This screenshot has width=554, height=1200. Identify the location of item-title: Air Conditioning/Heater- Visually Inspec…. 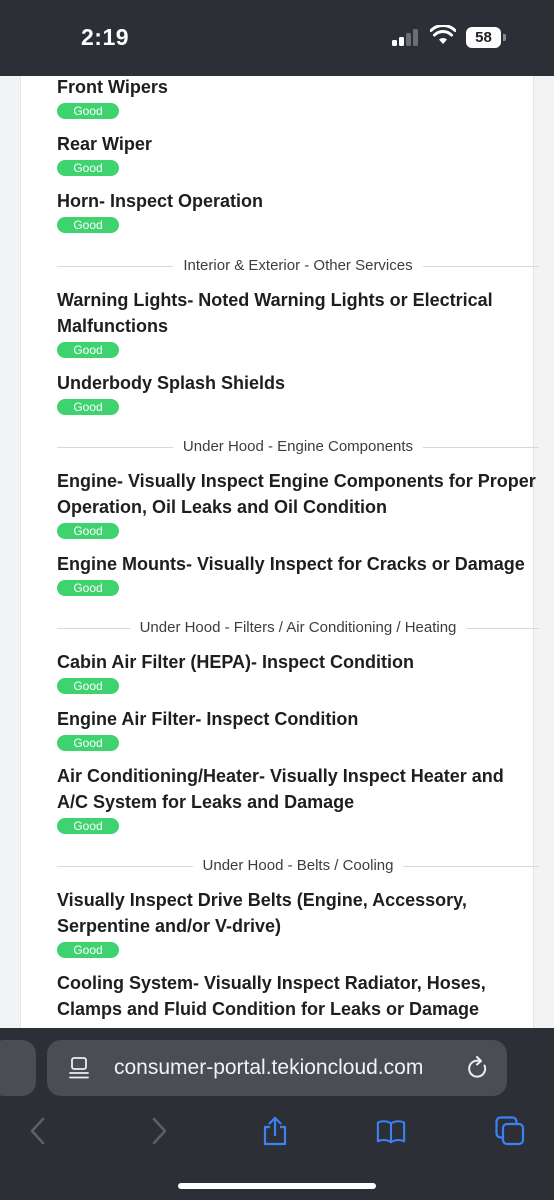
(280, 789).